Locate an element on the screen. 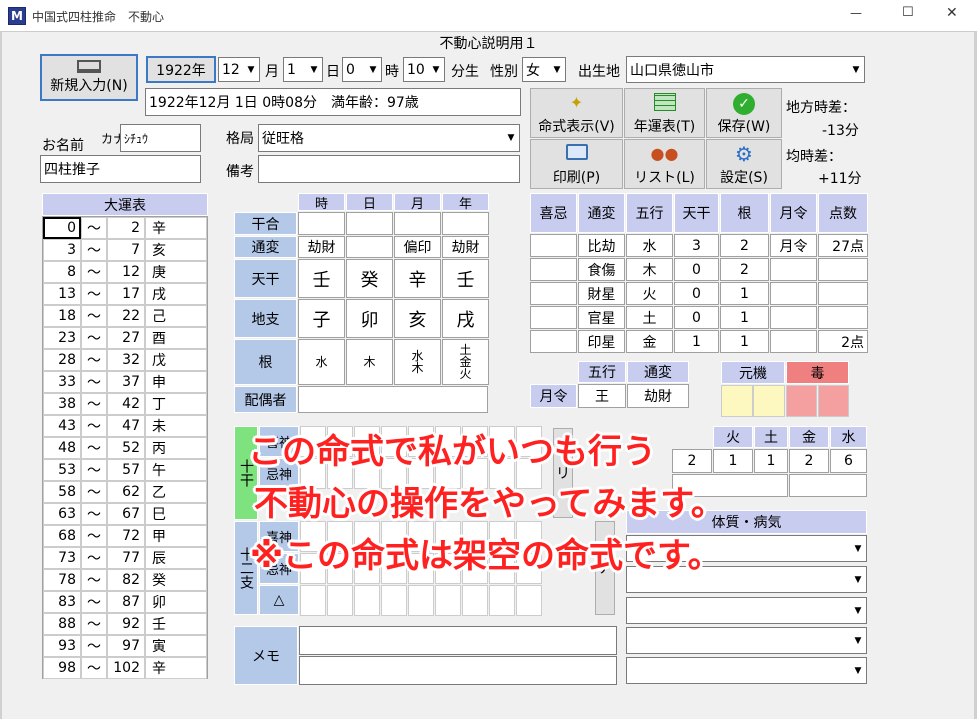 This screenshot has width=977, height=719. dropdown-arrow-icon: ▼ is located at coordinates (858, 579).